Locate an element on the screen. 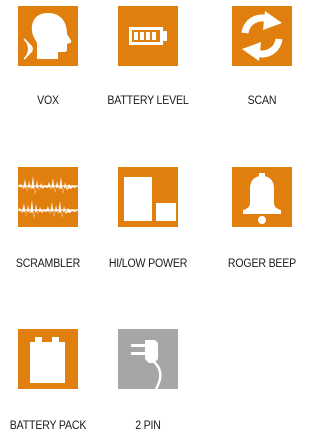 This screenshot has width=320, height=439. battery-pack-tile is located at coordinates (48, 359).